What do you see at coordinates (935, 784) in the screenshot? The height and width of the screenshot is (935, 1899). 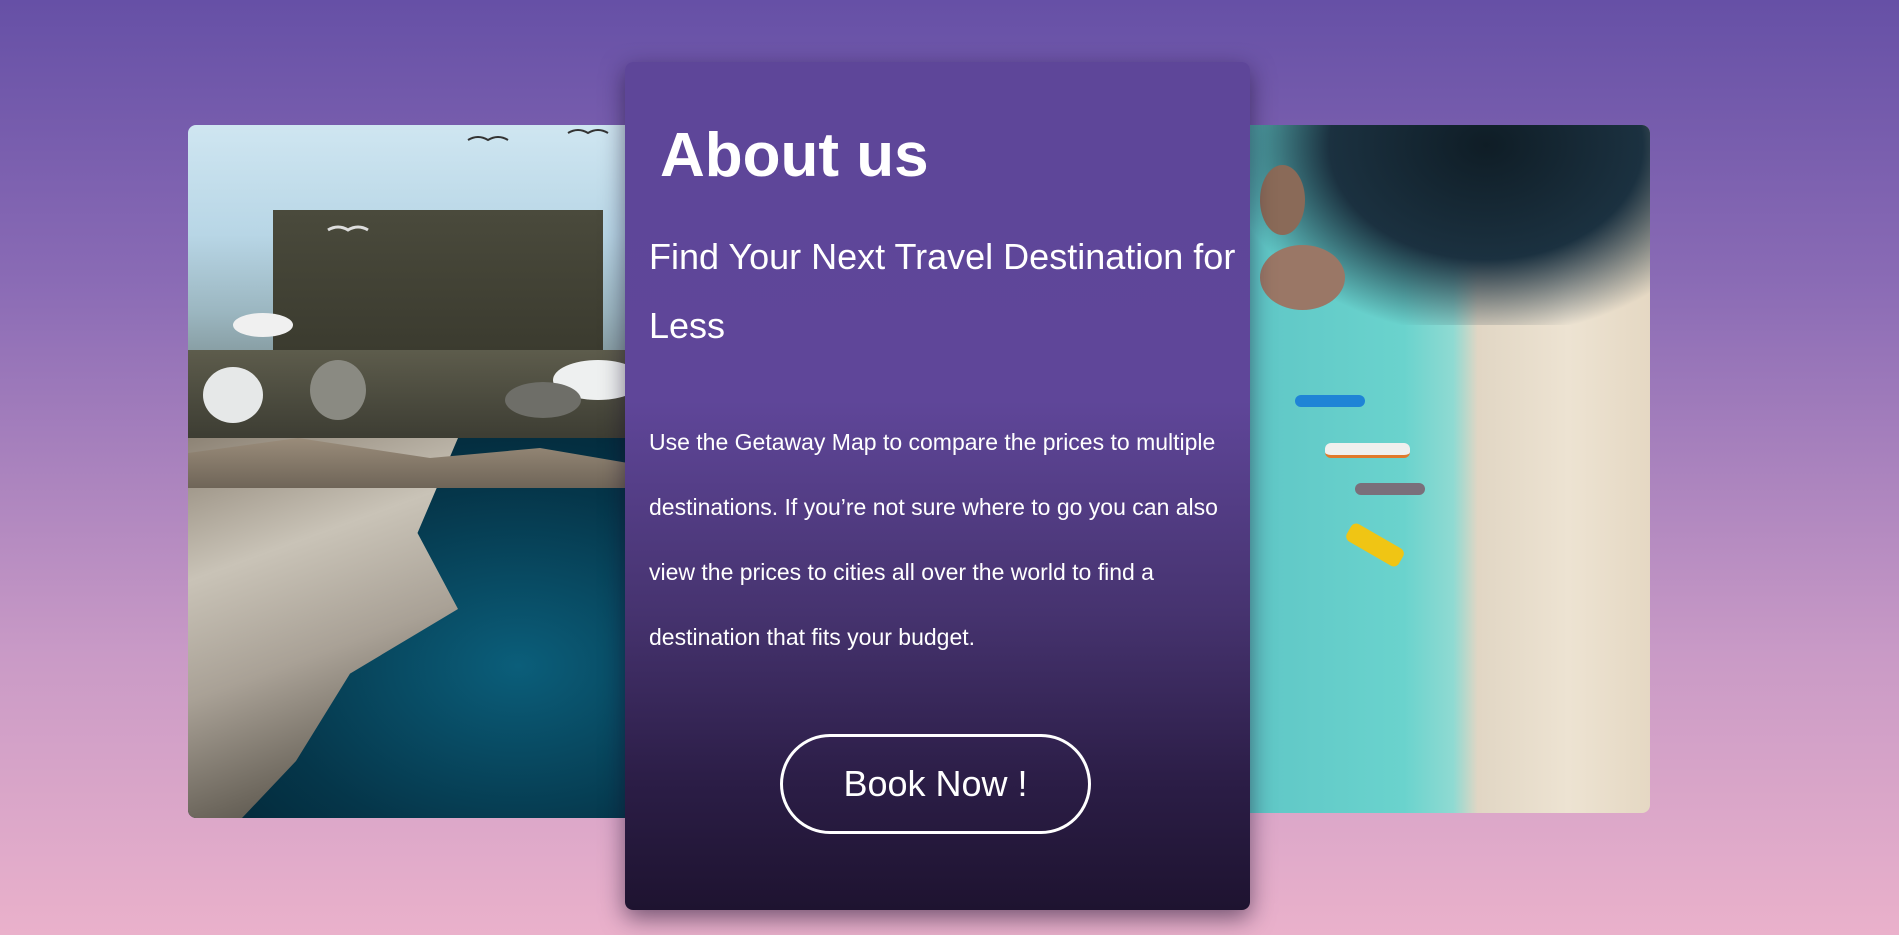 I see `book-now-button: Book Now !` at bounding box center [935, 784].